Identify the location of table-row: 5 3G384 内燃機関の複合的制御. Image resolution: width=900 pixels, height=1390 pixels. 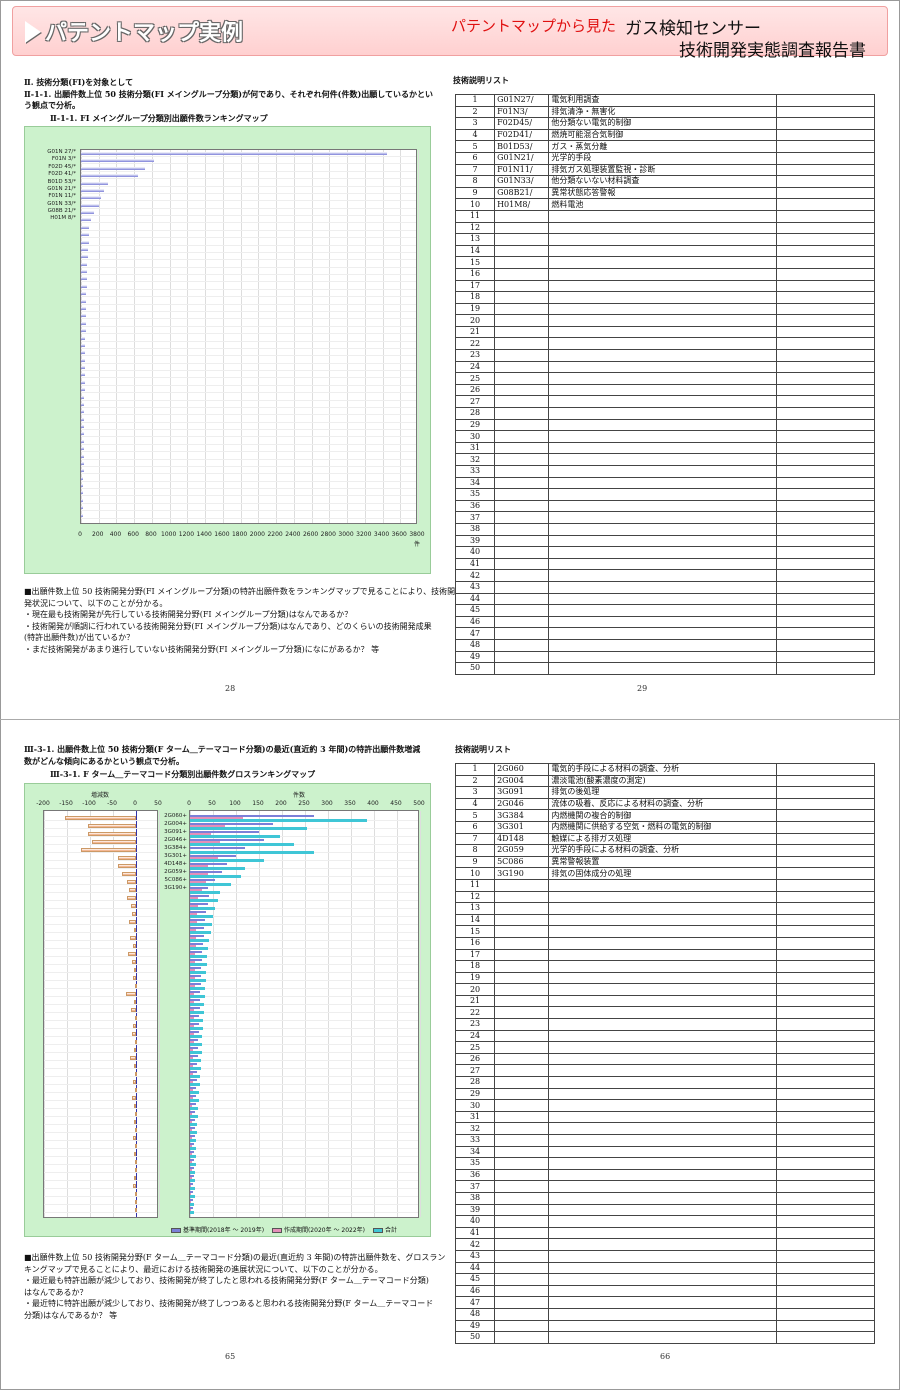
(664, 815).